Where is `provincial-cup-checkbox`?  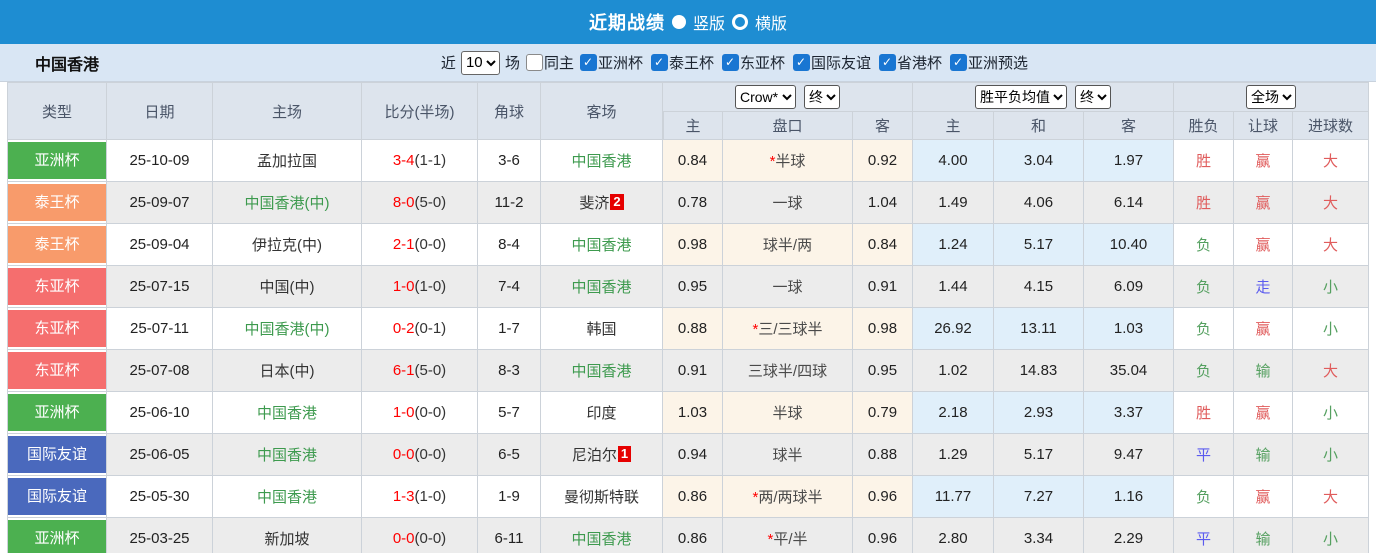
provincial-cup-checkbox is located at coordinates (888, 62).